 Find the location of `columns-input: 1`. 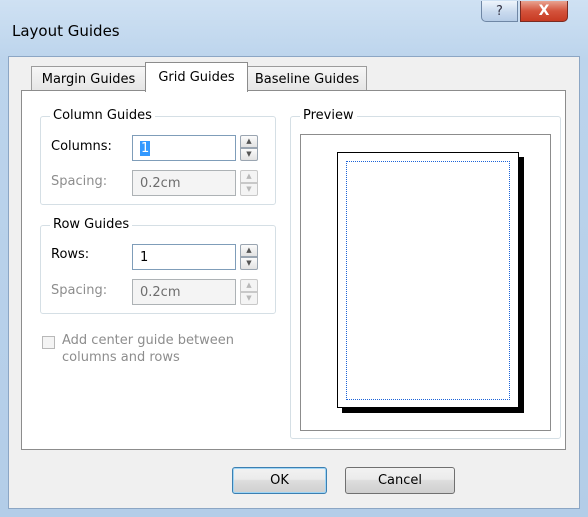

columns-input: 1 is located at coordinates (184, 148).